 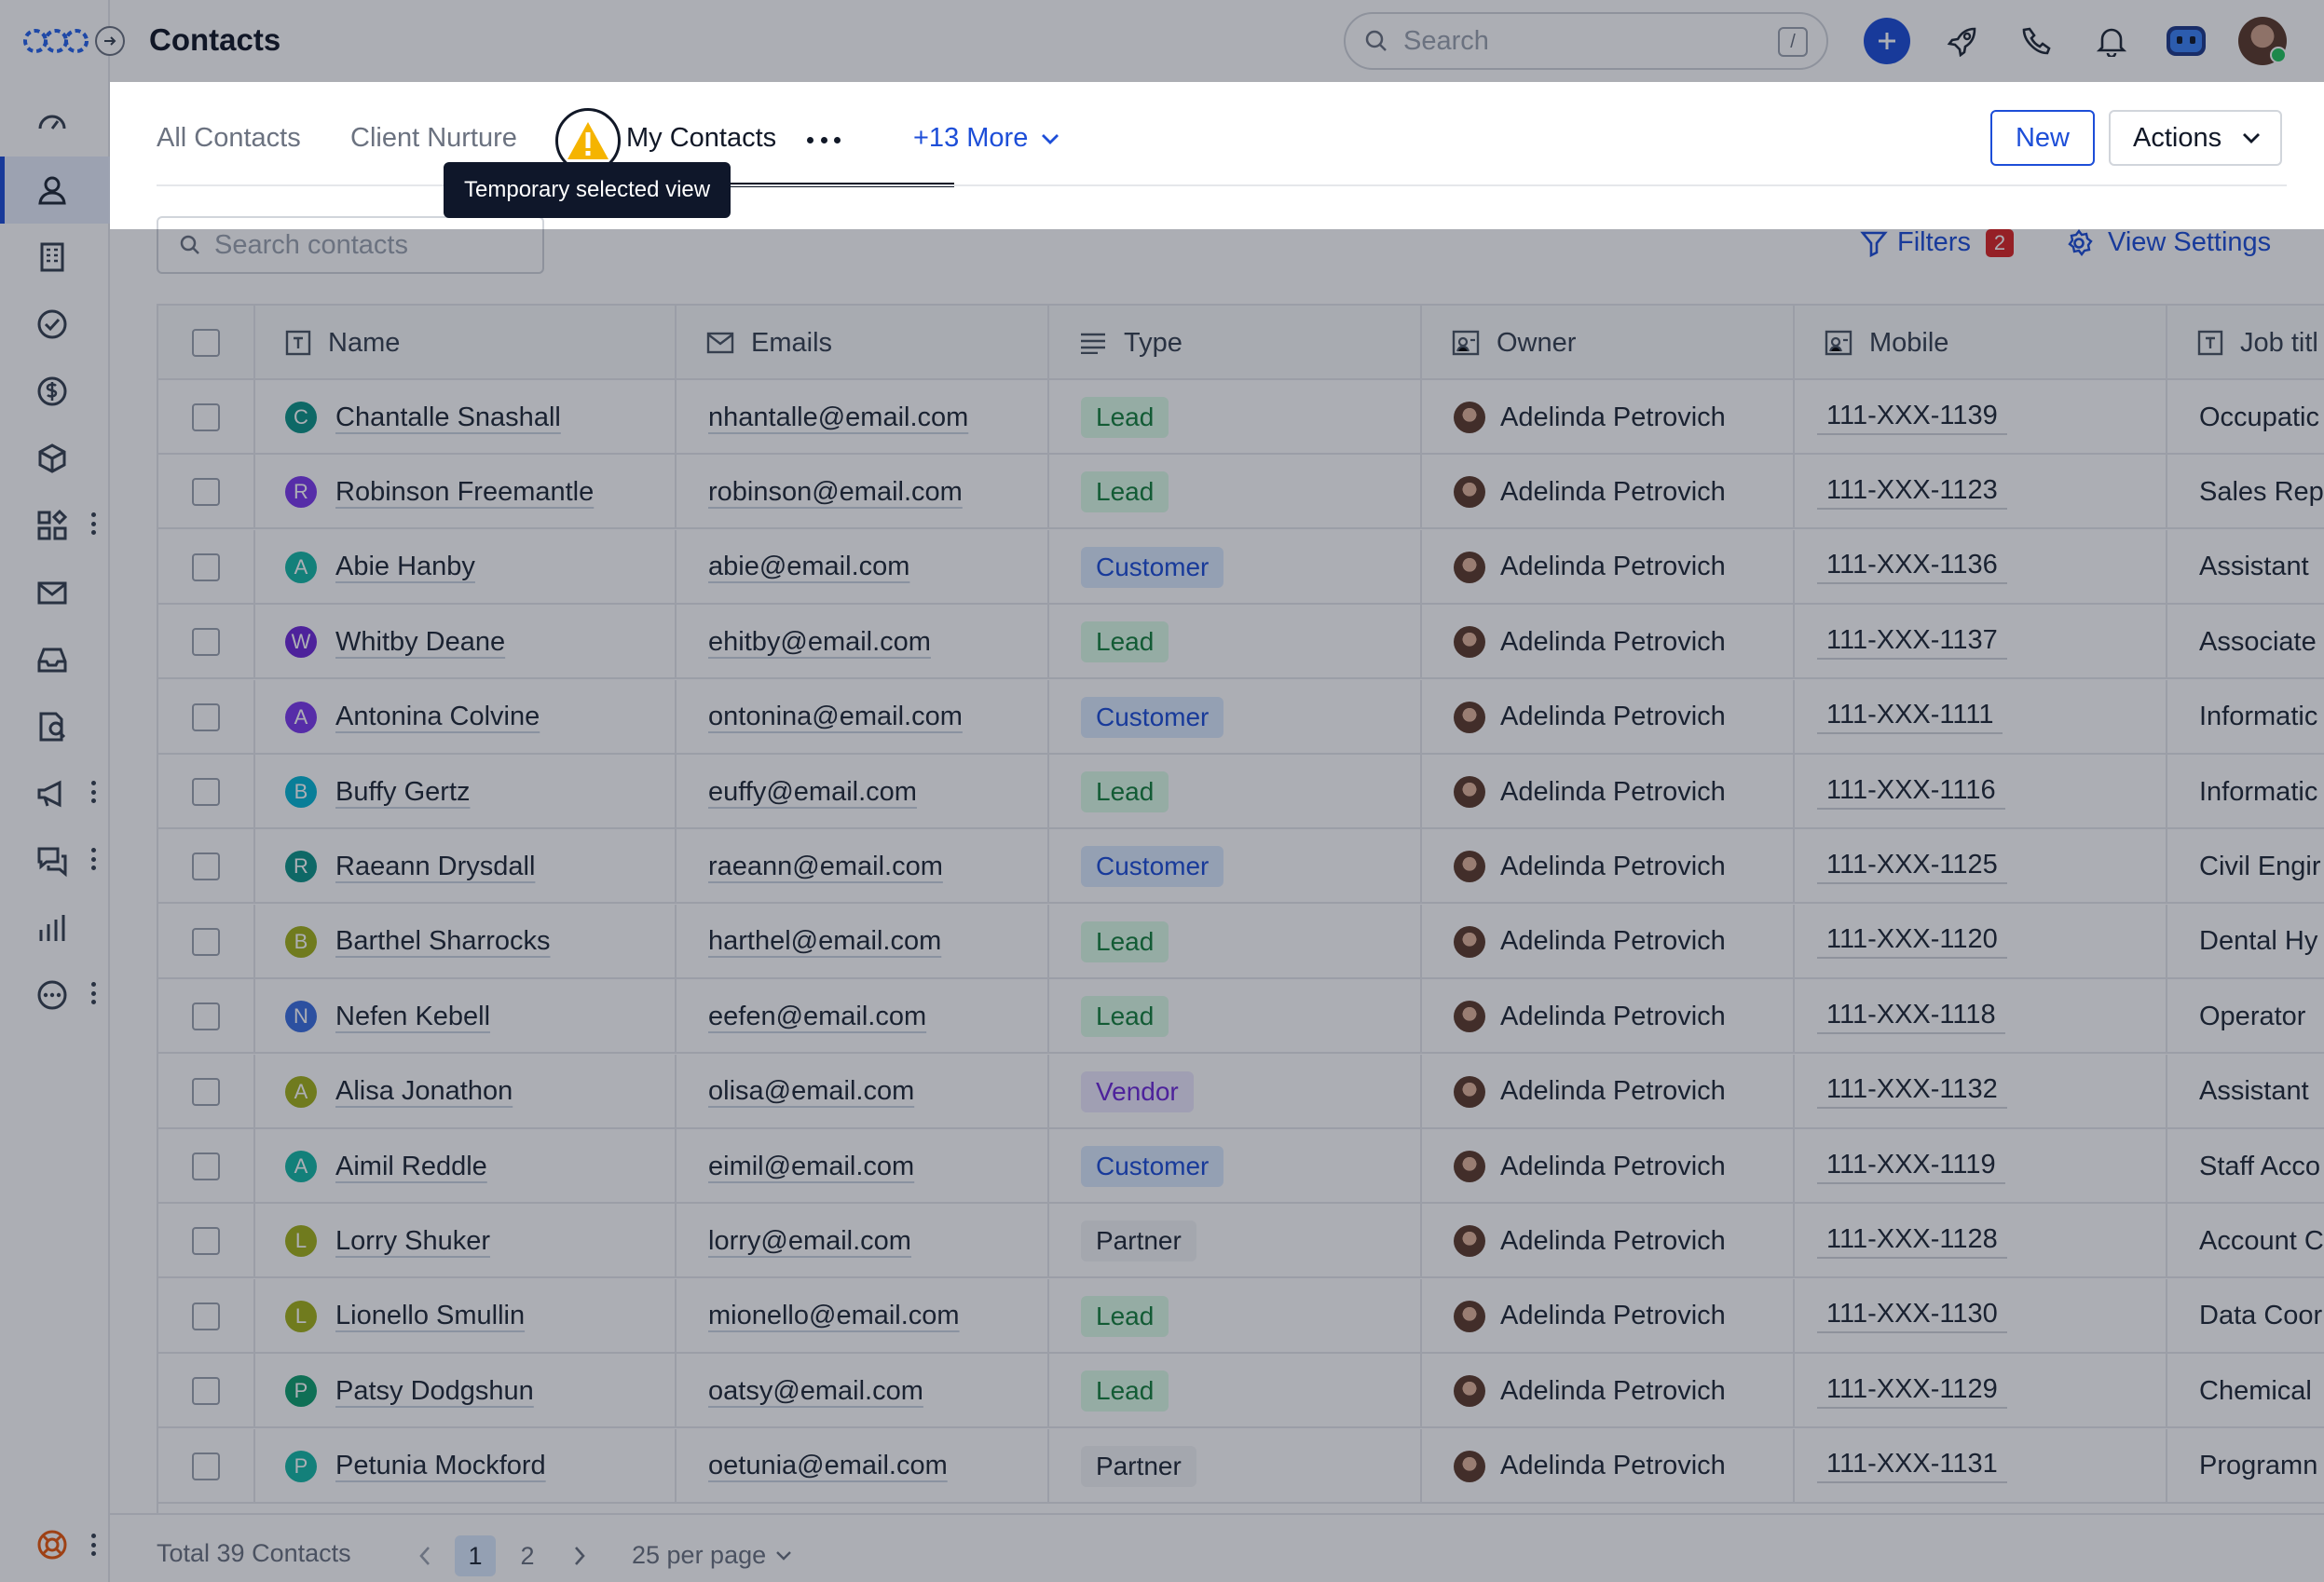 What do you see at coordinates (55, 123) in the screenshot?
I see `dashboard-icon` at bounding box center [55, 123].